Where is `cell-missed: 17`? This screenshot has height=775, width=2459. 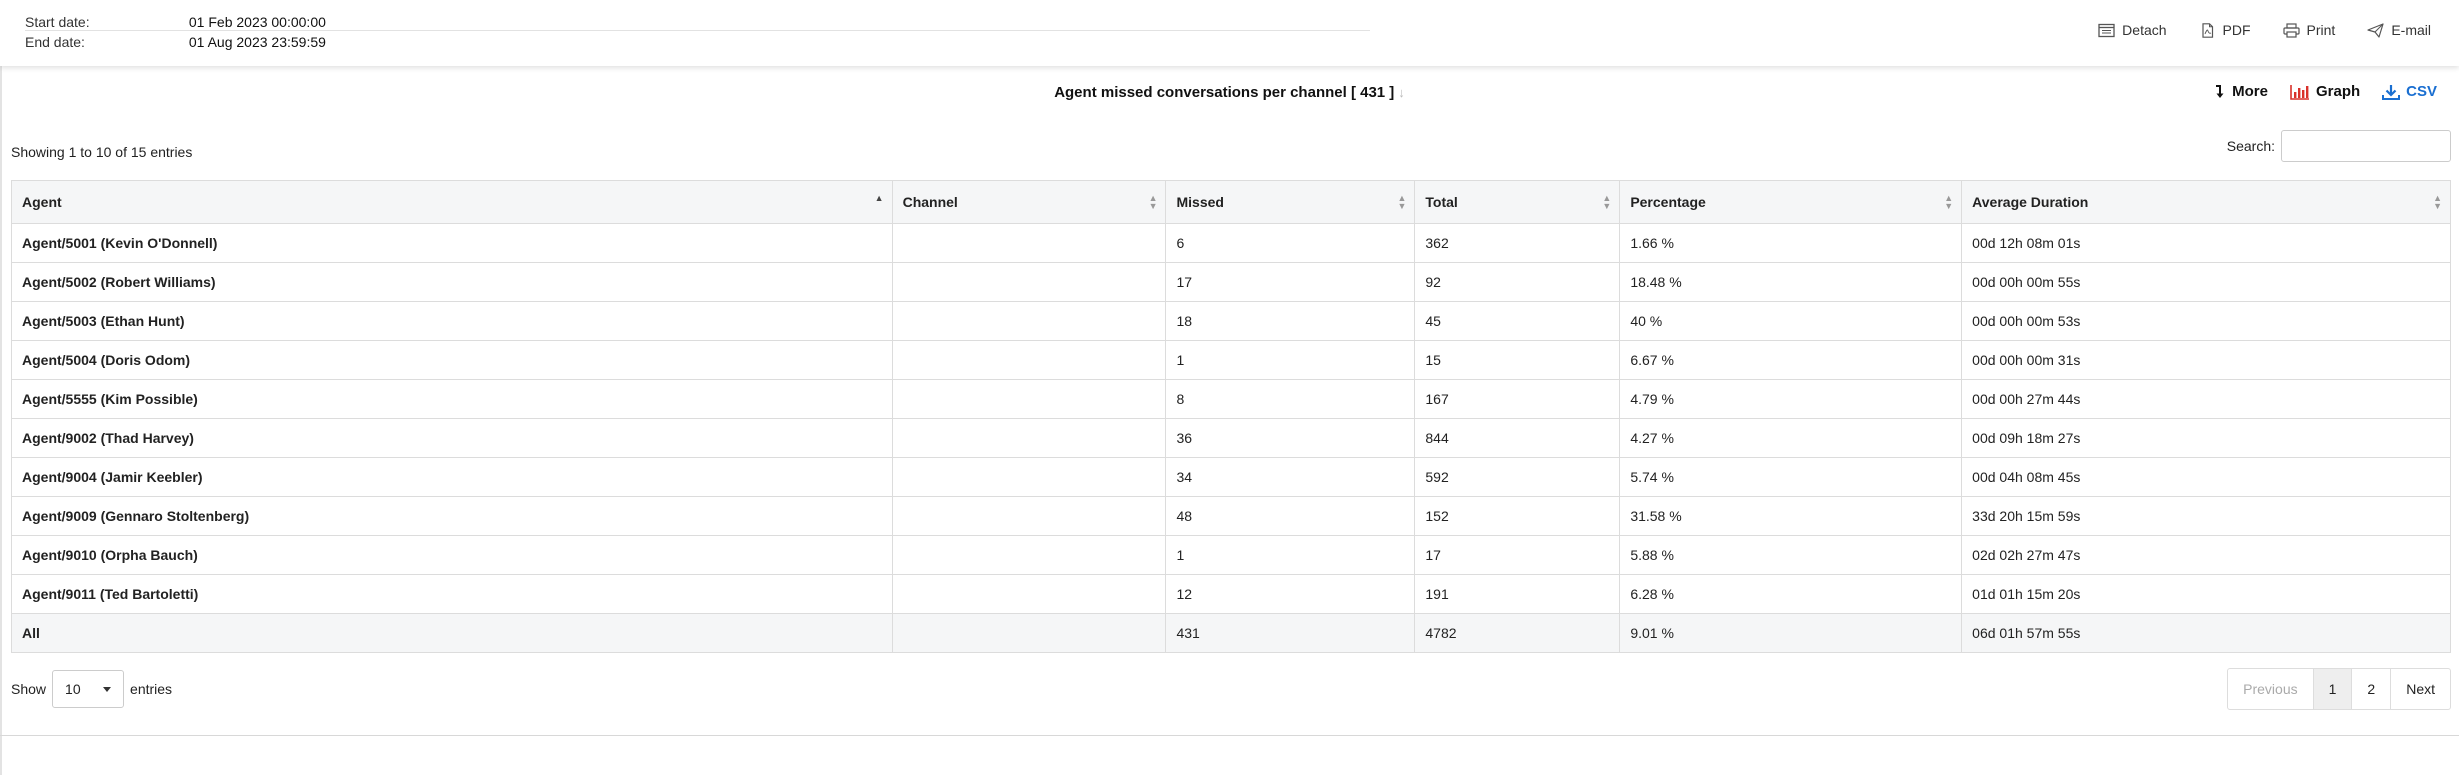 cell-missed: 17 is located at coordinates (1290, 282).